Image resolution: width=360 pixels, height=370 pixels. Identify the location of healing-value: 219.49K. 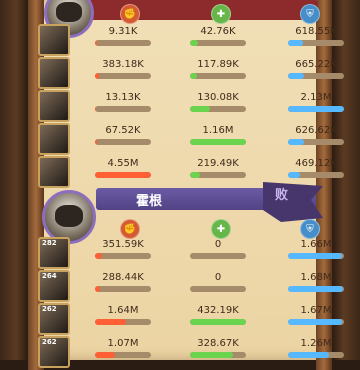
(218, 163).